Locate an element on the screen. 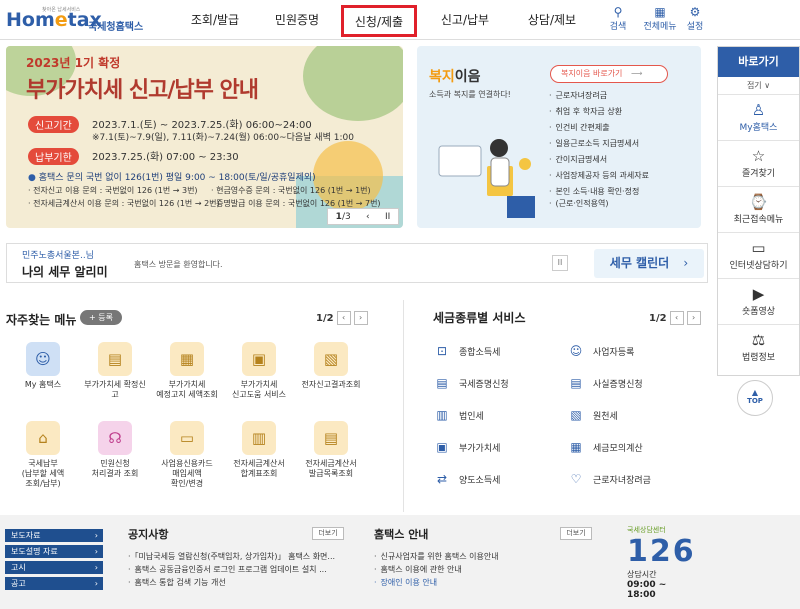 This screenshot has height=609, width=800. quick-item-petition: ☊ 민원신청 처리결과 조회 is located at coordinates (115, 450).